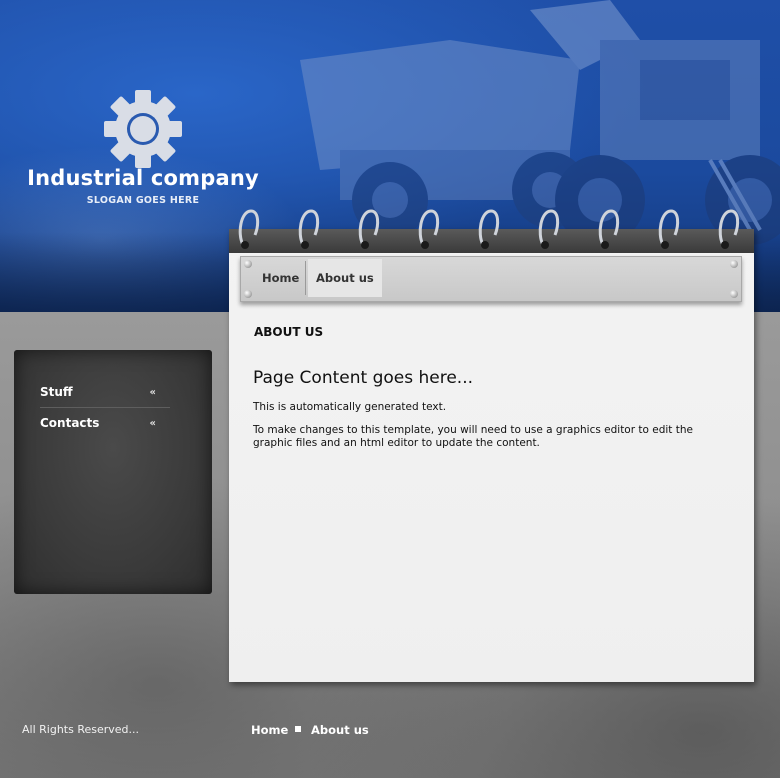 The image size is (780, 778). Describe the element at coordinates (345, 278) in the screenshot. I see `nav-about-us: About us` at that location.